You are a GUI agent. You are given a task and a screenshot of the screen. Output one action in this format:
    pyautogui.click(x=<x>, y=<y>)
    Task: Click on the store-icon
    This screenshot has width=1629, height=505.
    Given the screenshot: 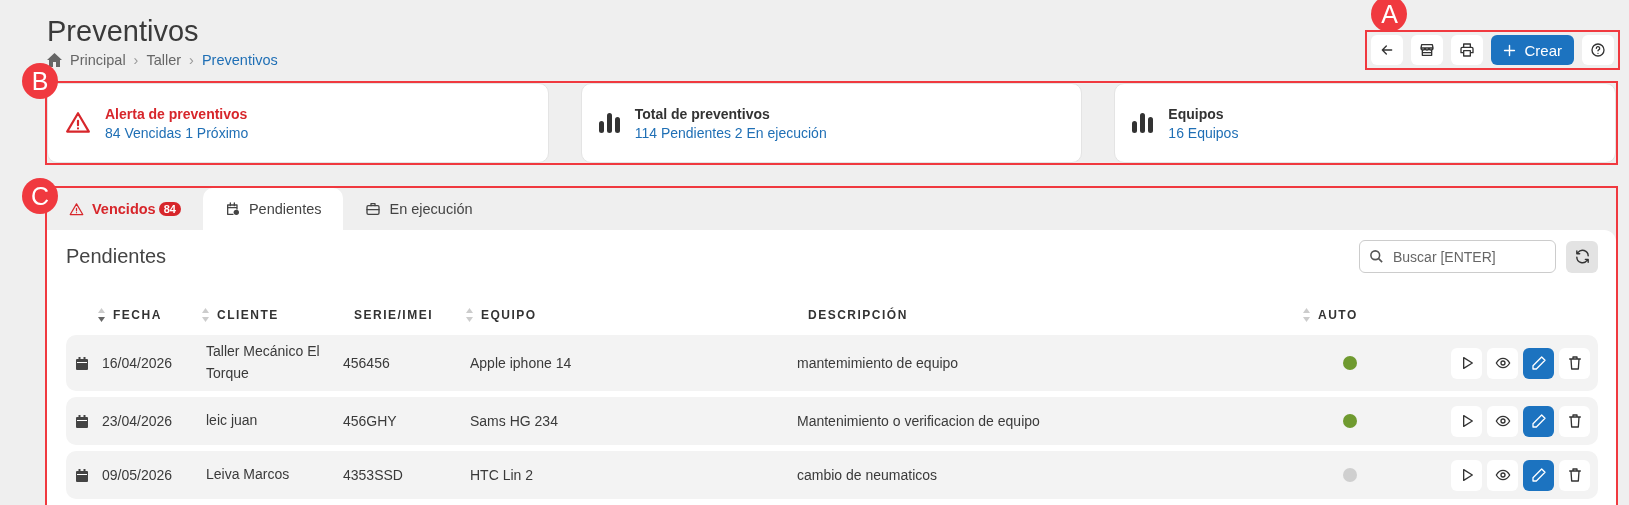 What is the action you would take?
    pyautogui.click(x=1427, y=50)
    